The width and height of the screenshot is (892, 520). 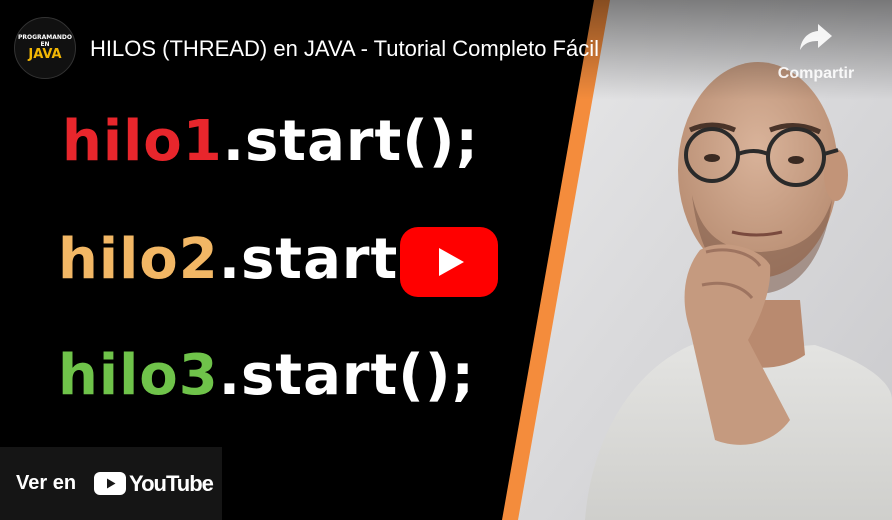 I want to click on thumbnail-code-line-3: hilo3.start();, so click(x=338, y=376).